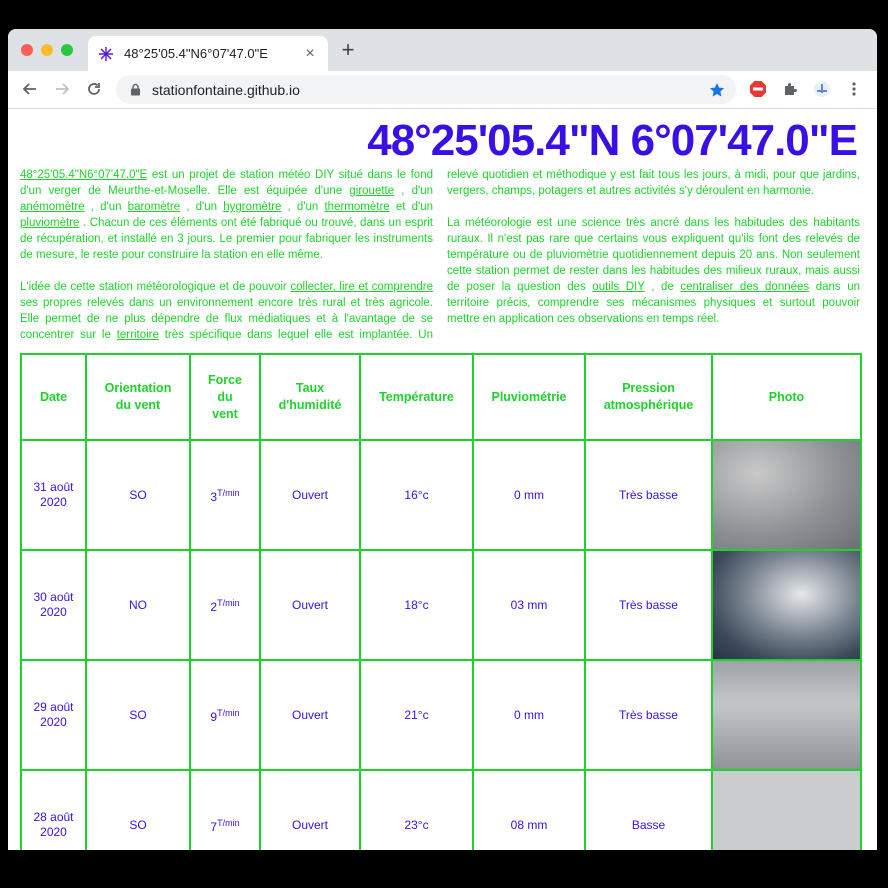  Describe the element at coordinates (529, 809) in the screenshot. I see `cell-pluviometrie: 08 mm` at that location.